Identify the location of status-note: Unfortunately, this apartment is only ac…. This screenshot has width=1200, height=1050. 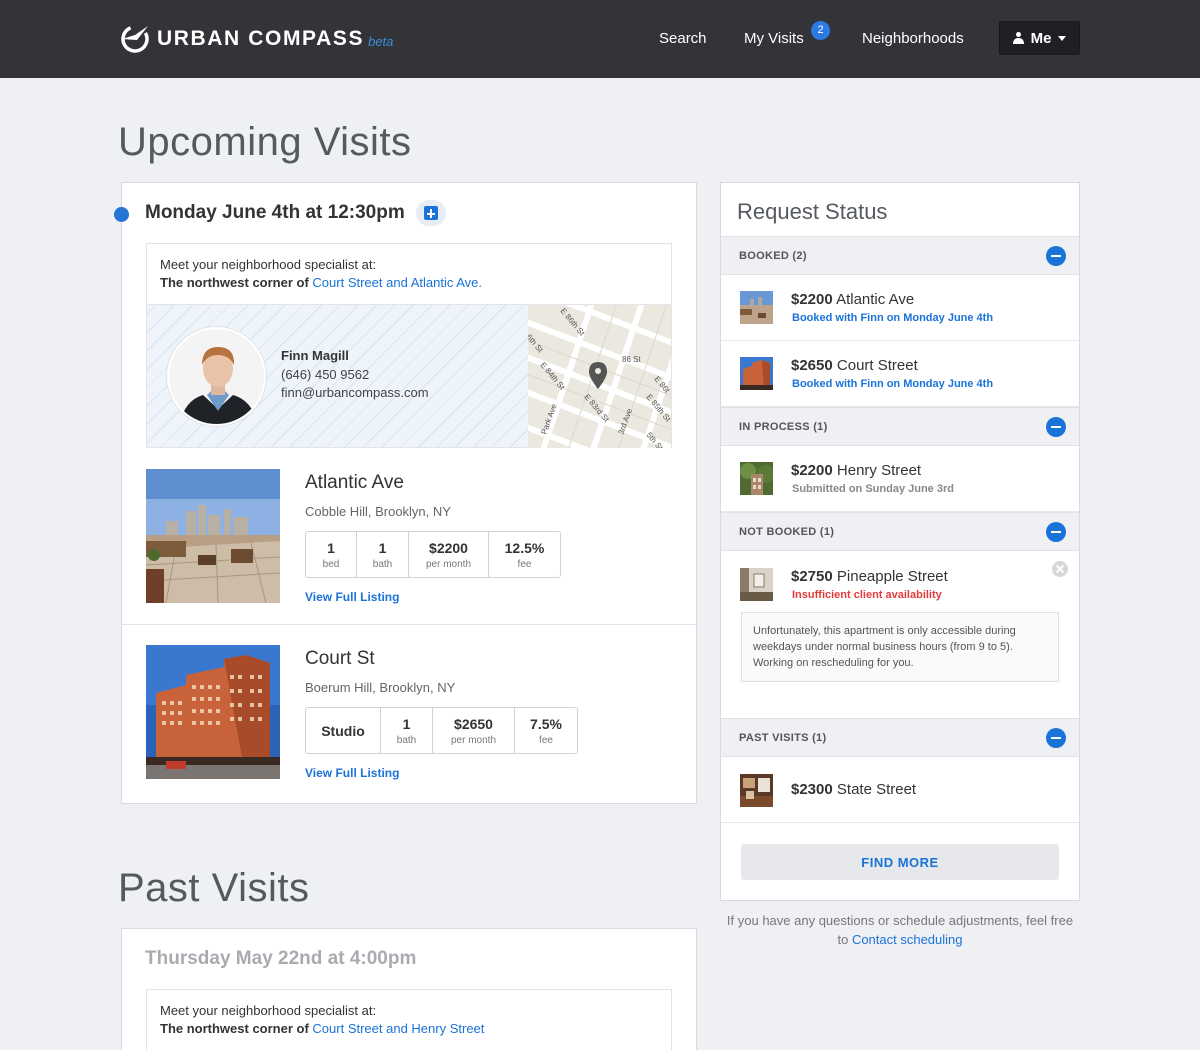
(900, 647).